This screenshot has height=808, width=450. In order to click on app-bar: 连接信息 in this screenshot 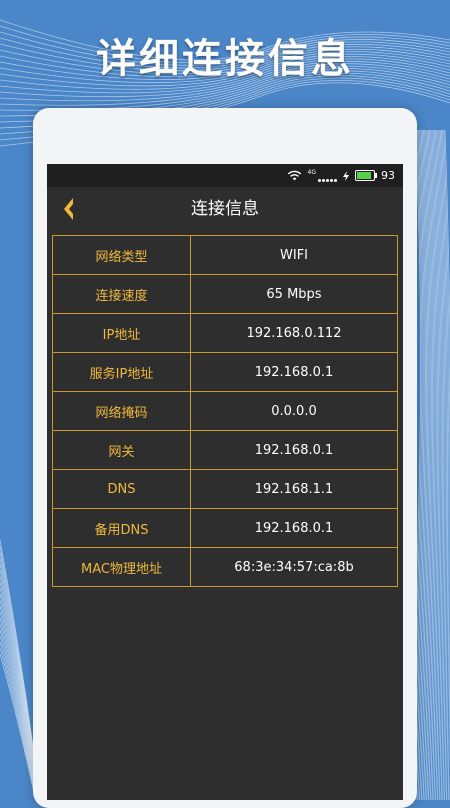, I will do `click(225, 209)`.